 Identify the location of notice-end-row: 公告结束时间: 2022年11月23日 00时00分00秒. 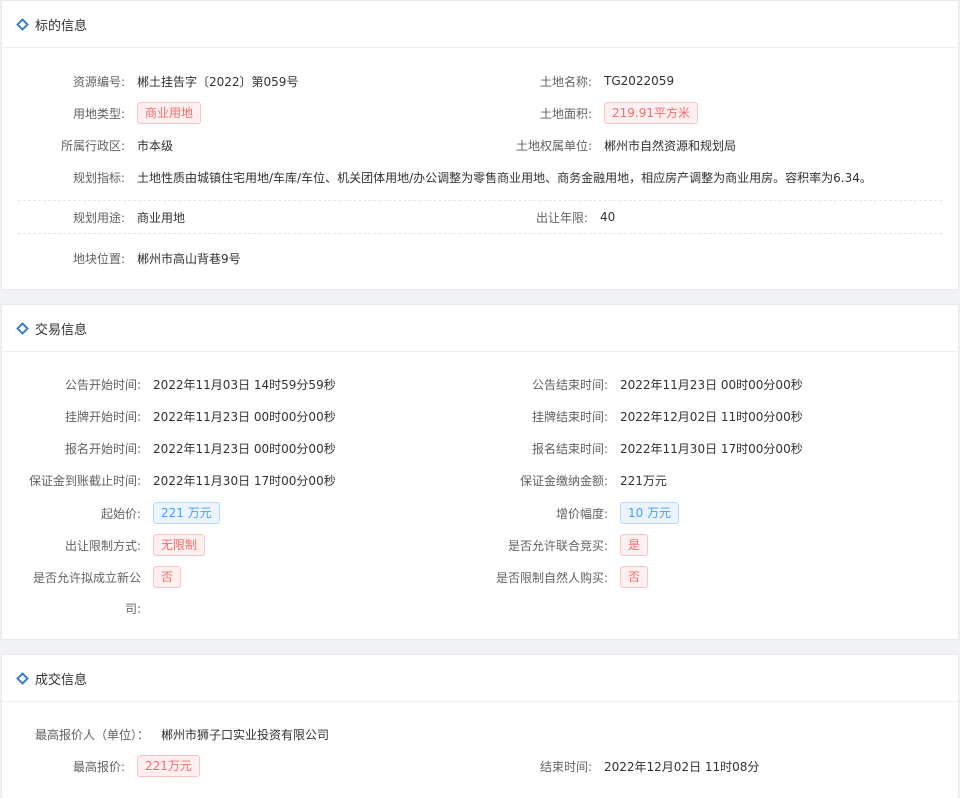
(637, 384).